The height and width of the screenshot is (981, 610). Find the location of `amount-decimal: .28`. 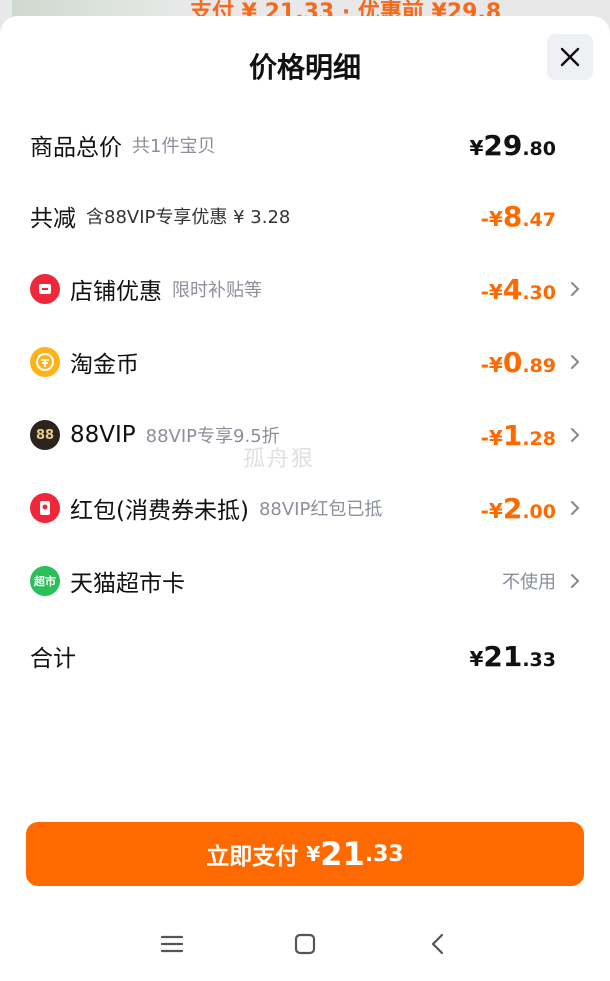

amount-decimal: .28 is located at coordinates (539, 438).